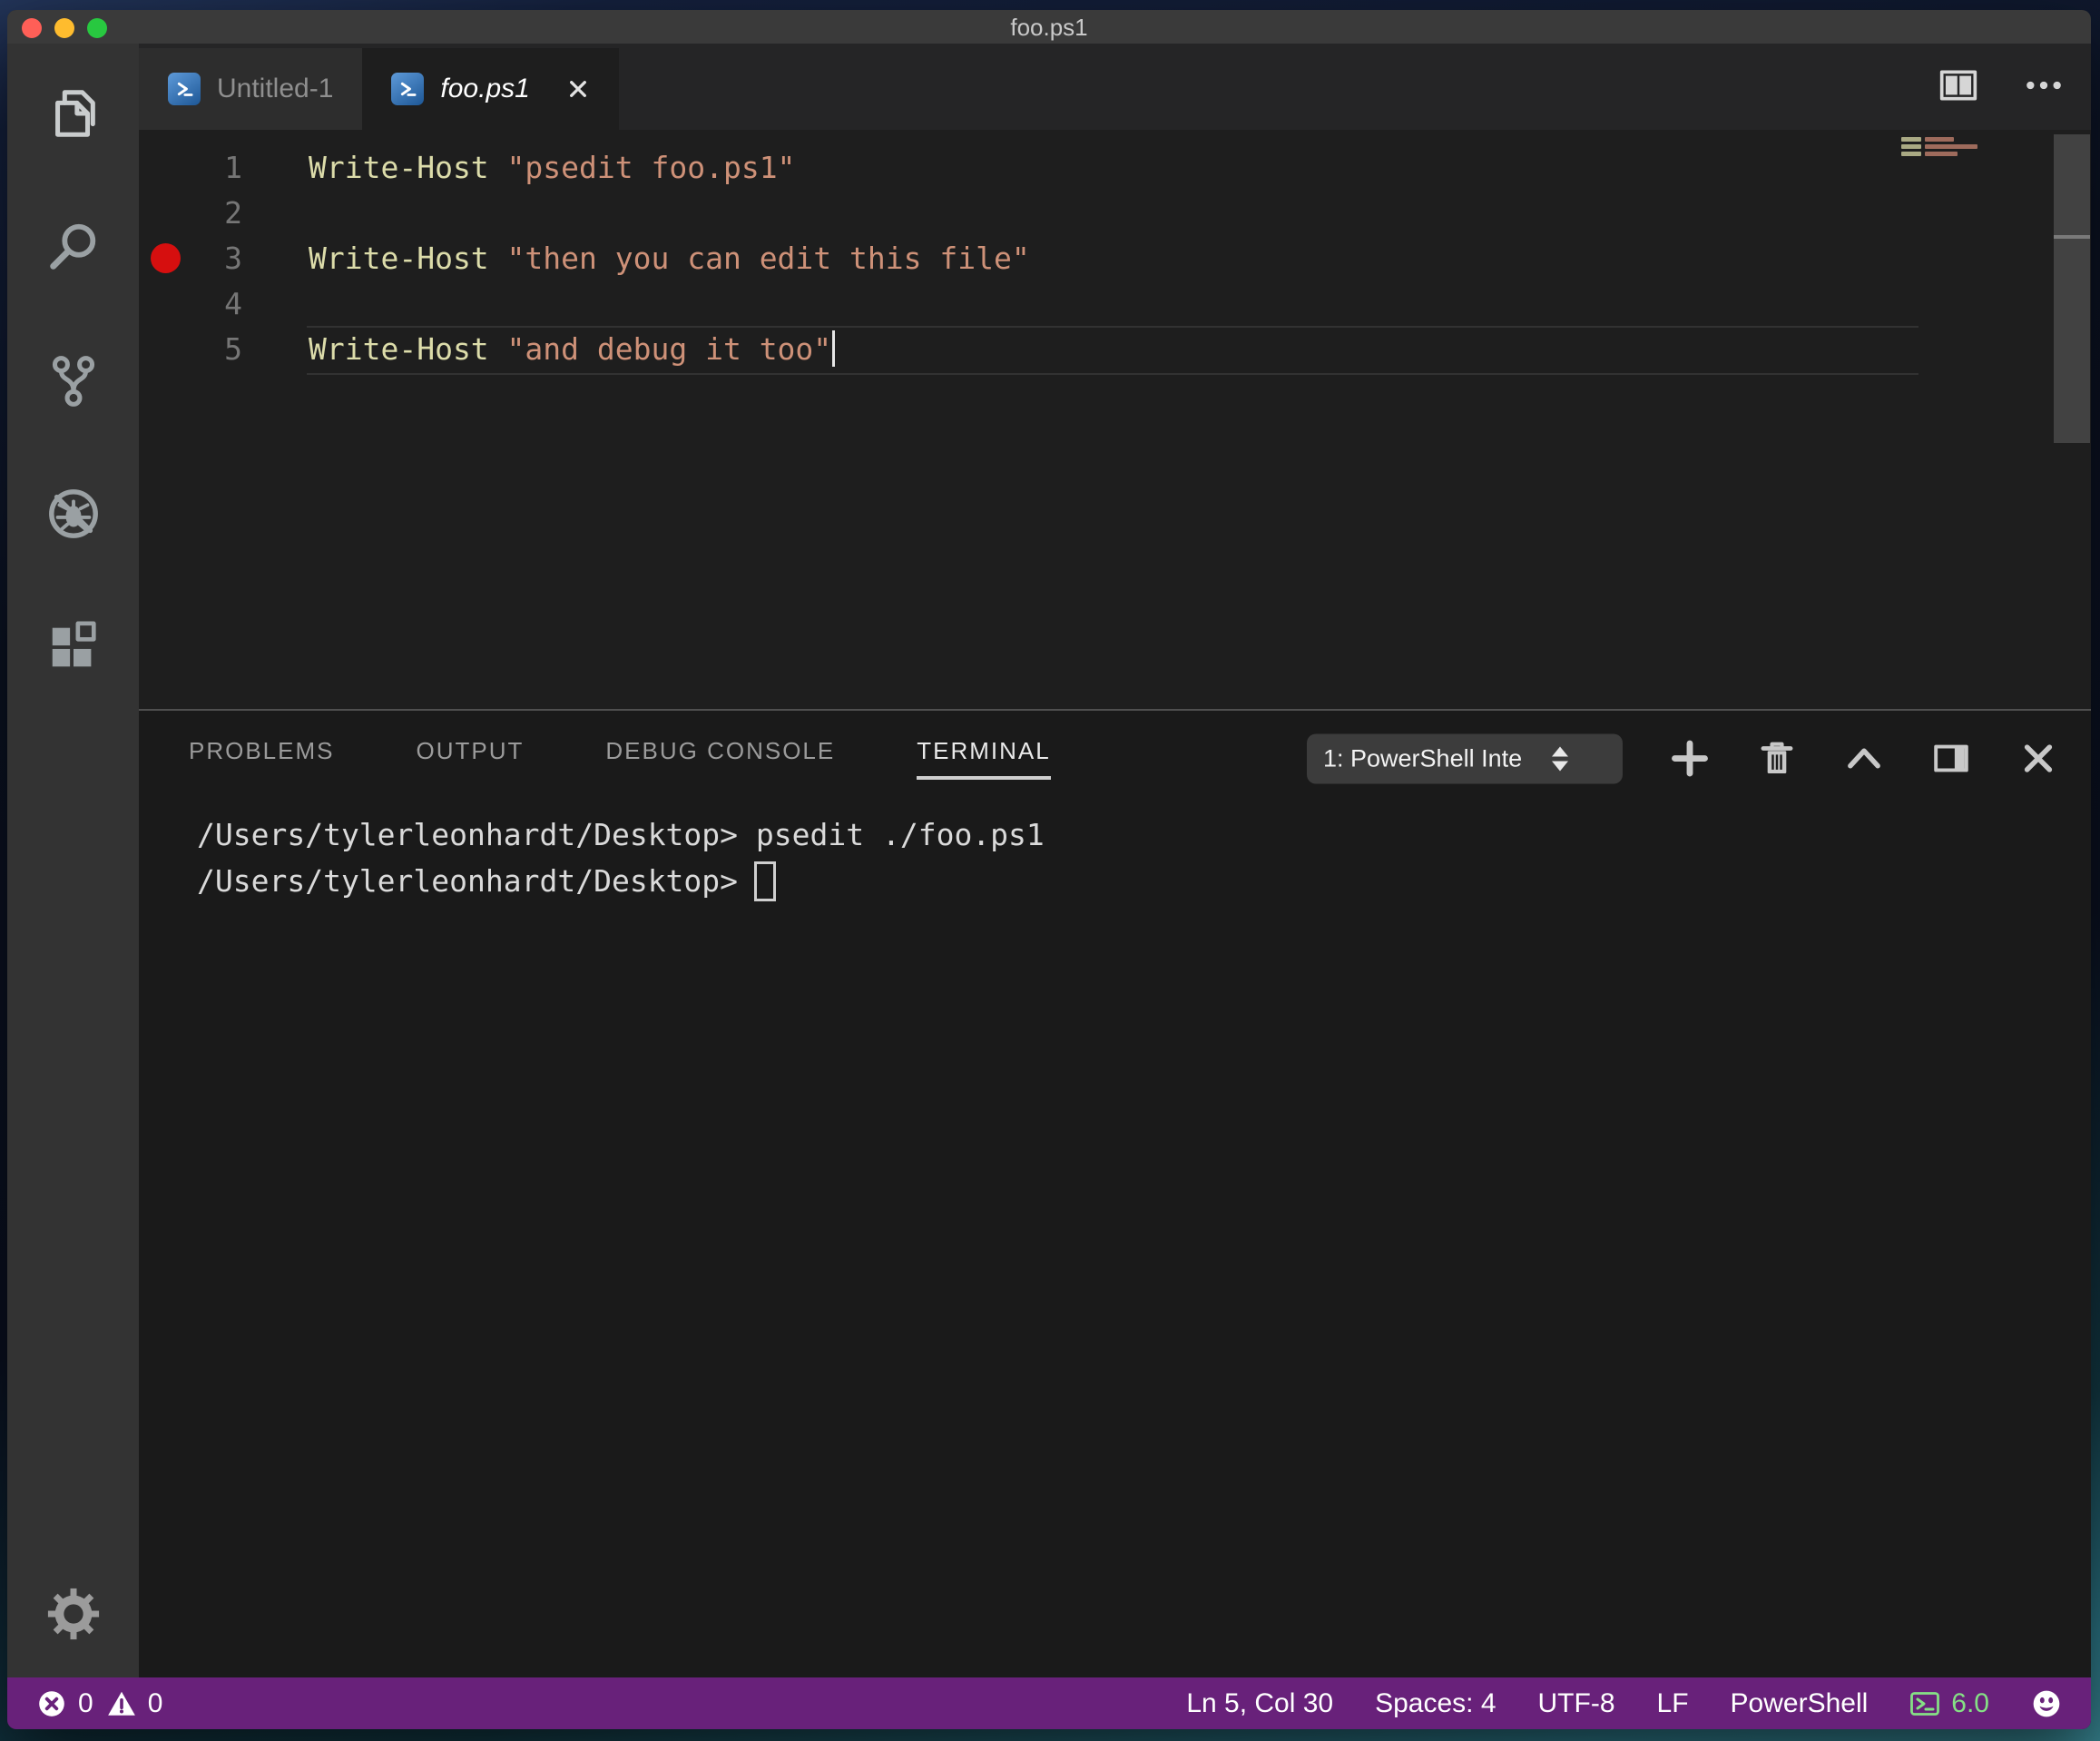  Describe the element at coordinates (485, 88) in the screenshot. I see `tab-label: foo.ps1` at that location.